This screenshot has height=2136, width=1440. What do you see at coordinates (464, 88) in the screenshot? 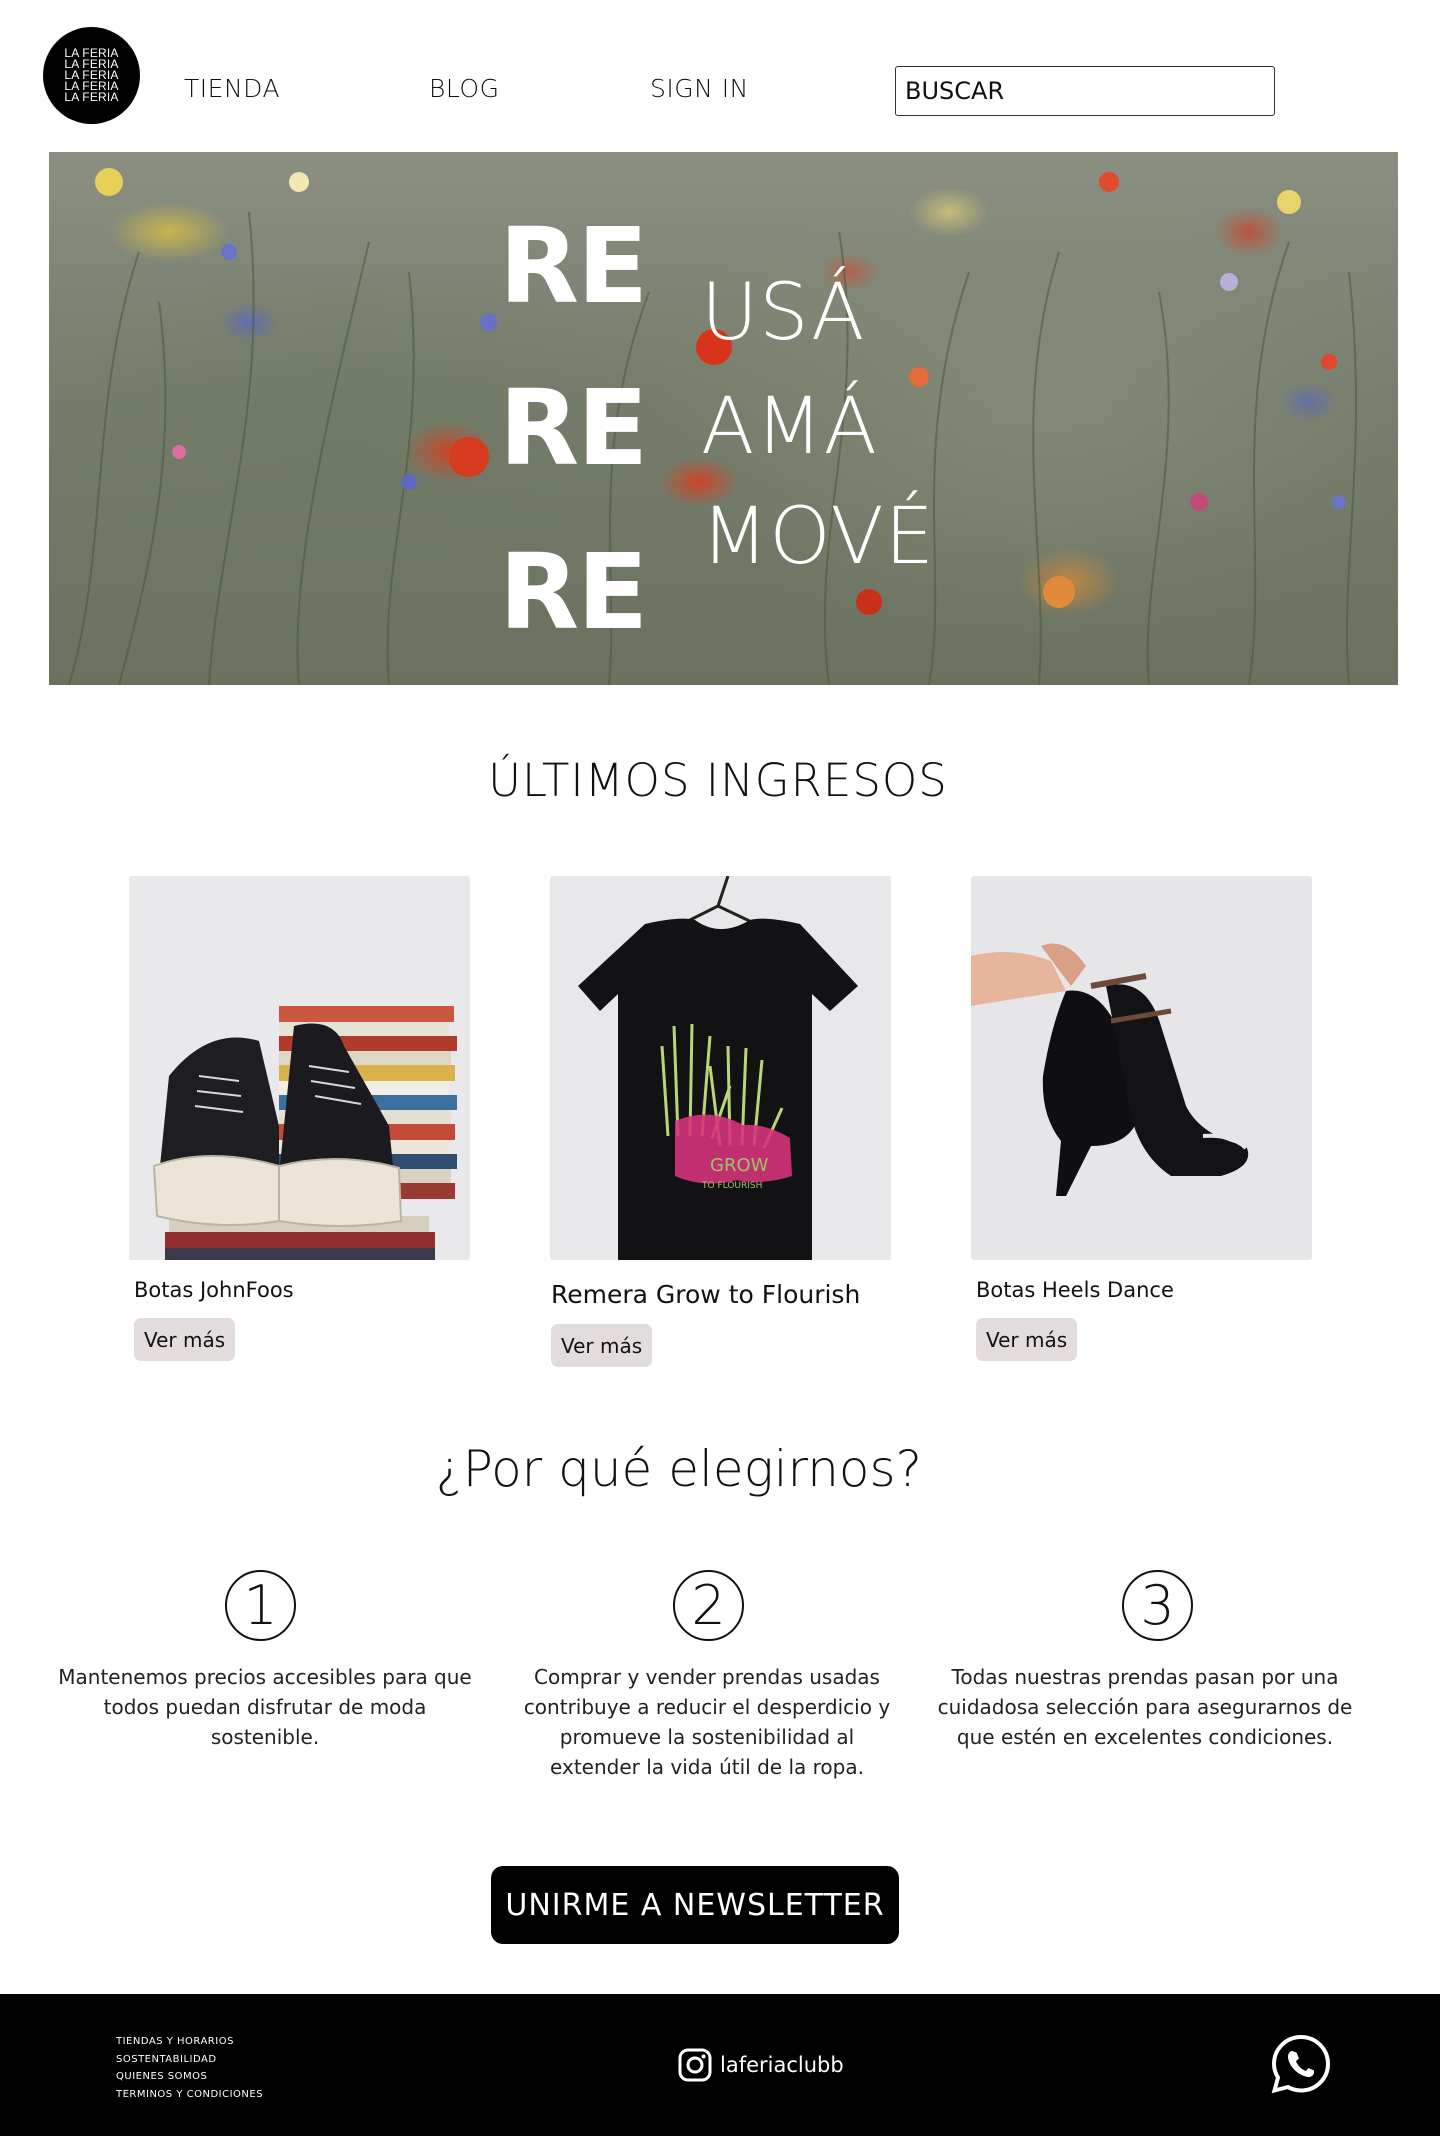
I see `nav-blog: BLOG` at bounding box center [464, 88].